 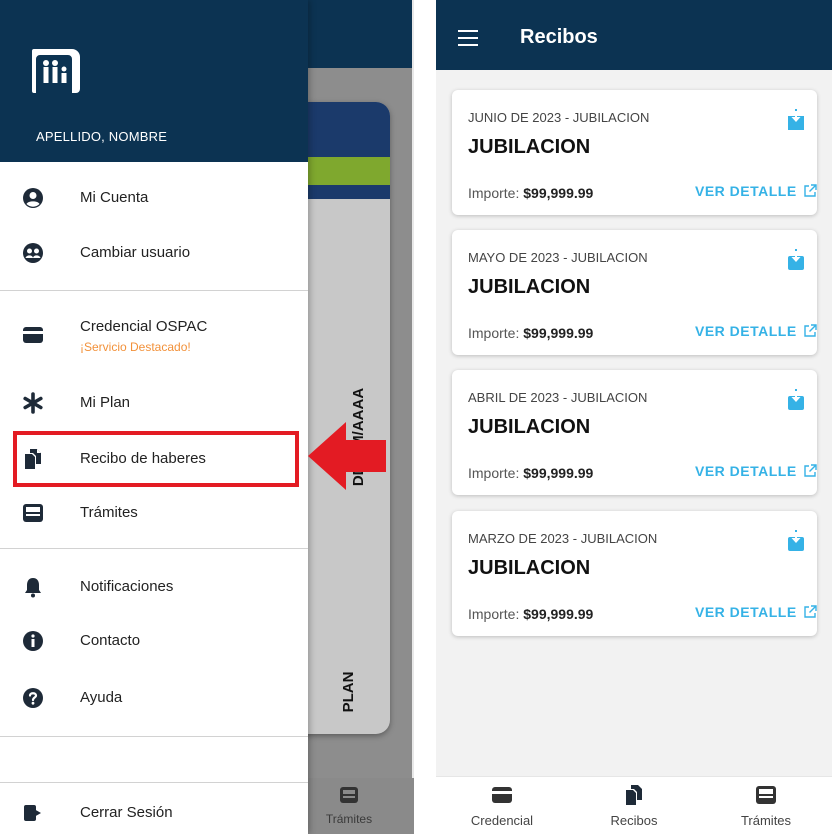 I want to click on menu-item-label: Mi Cuenta, so click(x=114, y=197).